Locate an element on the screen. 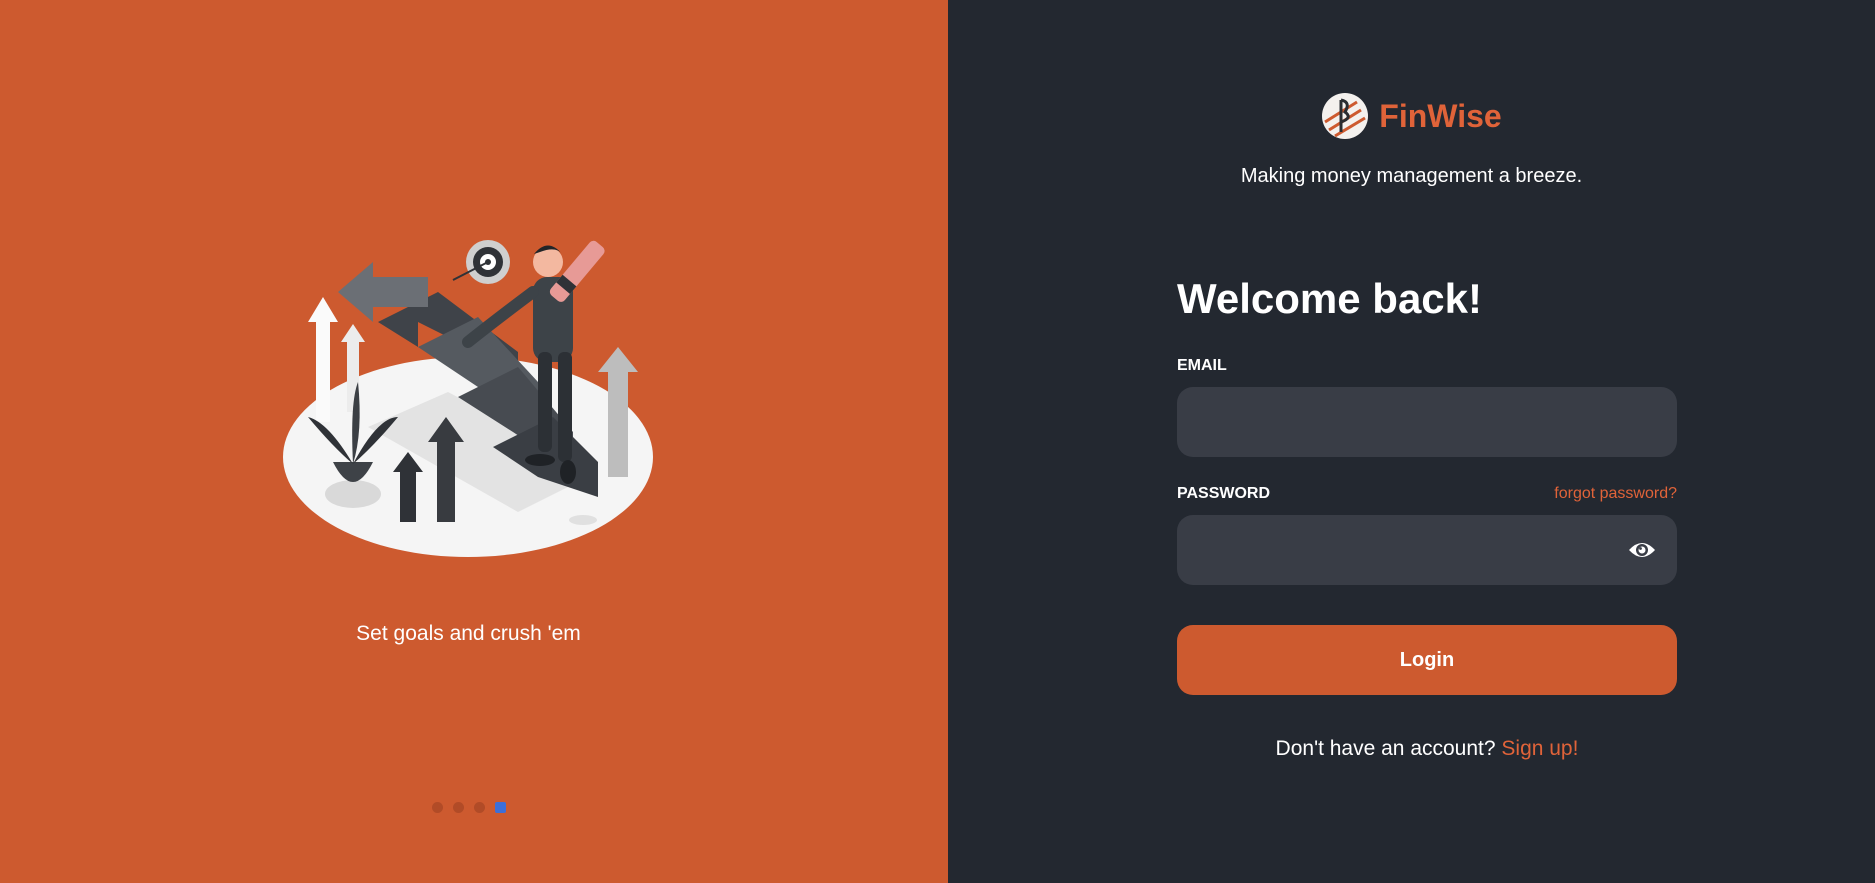  login-button: Login is located at coordinates (1427, 660).